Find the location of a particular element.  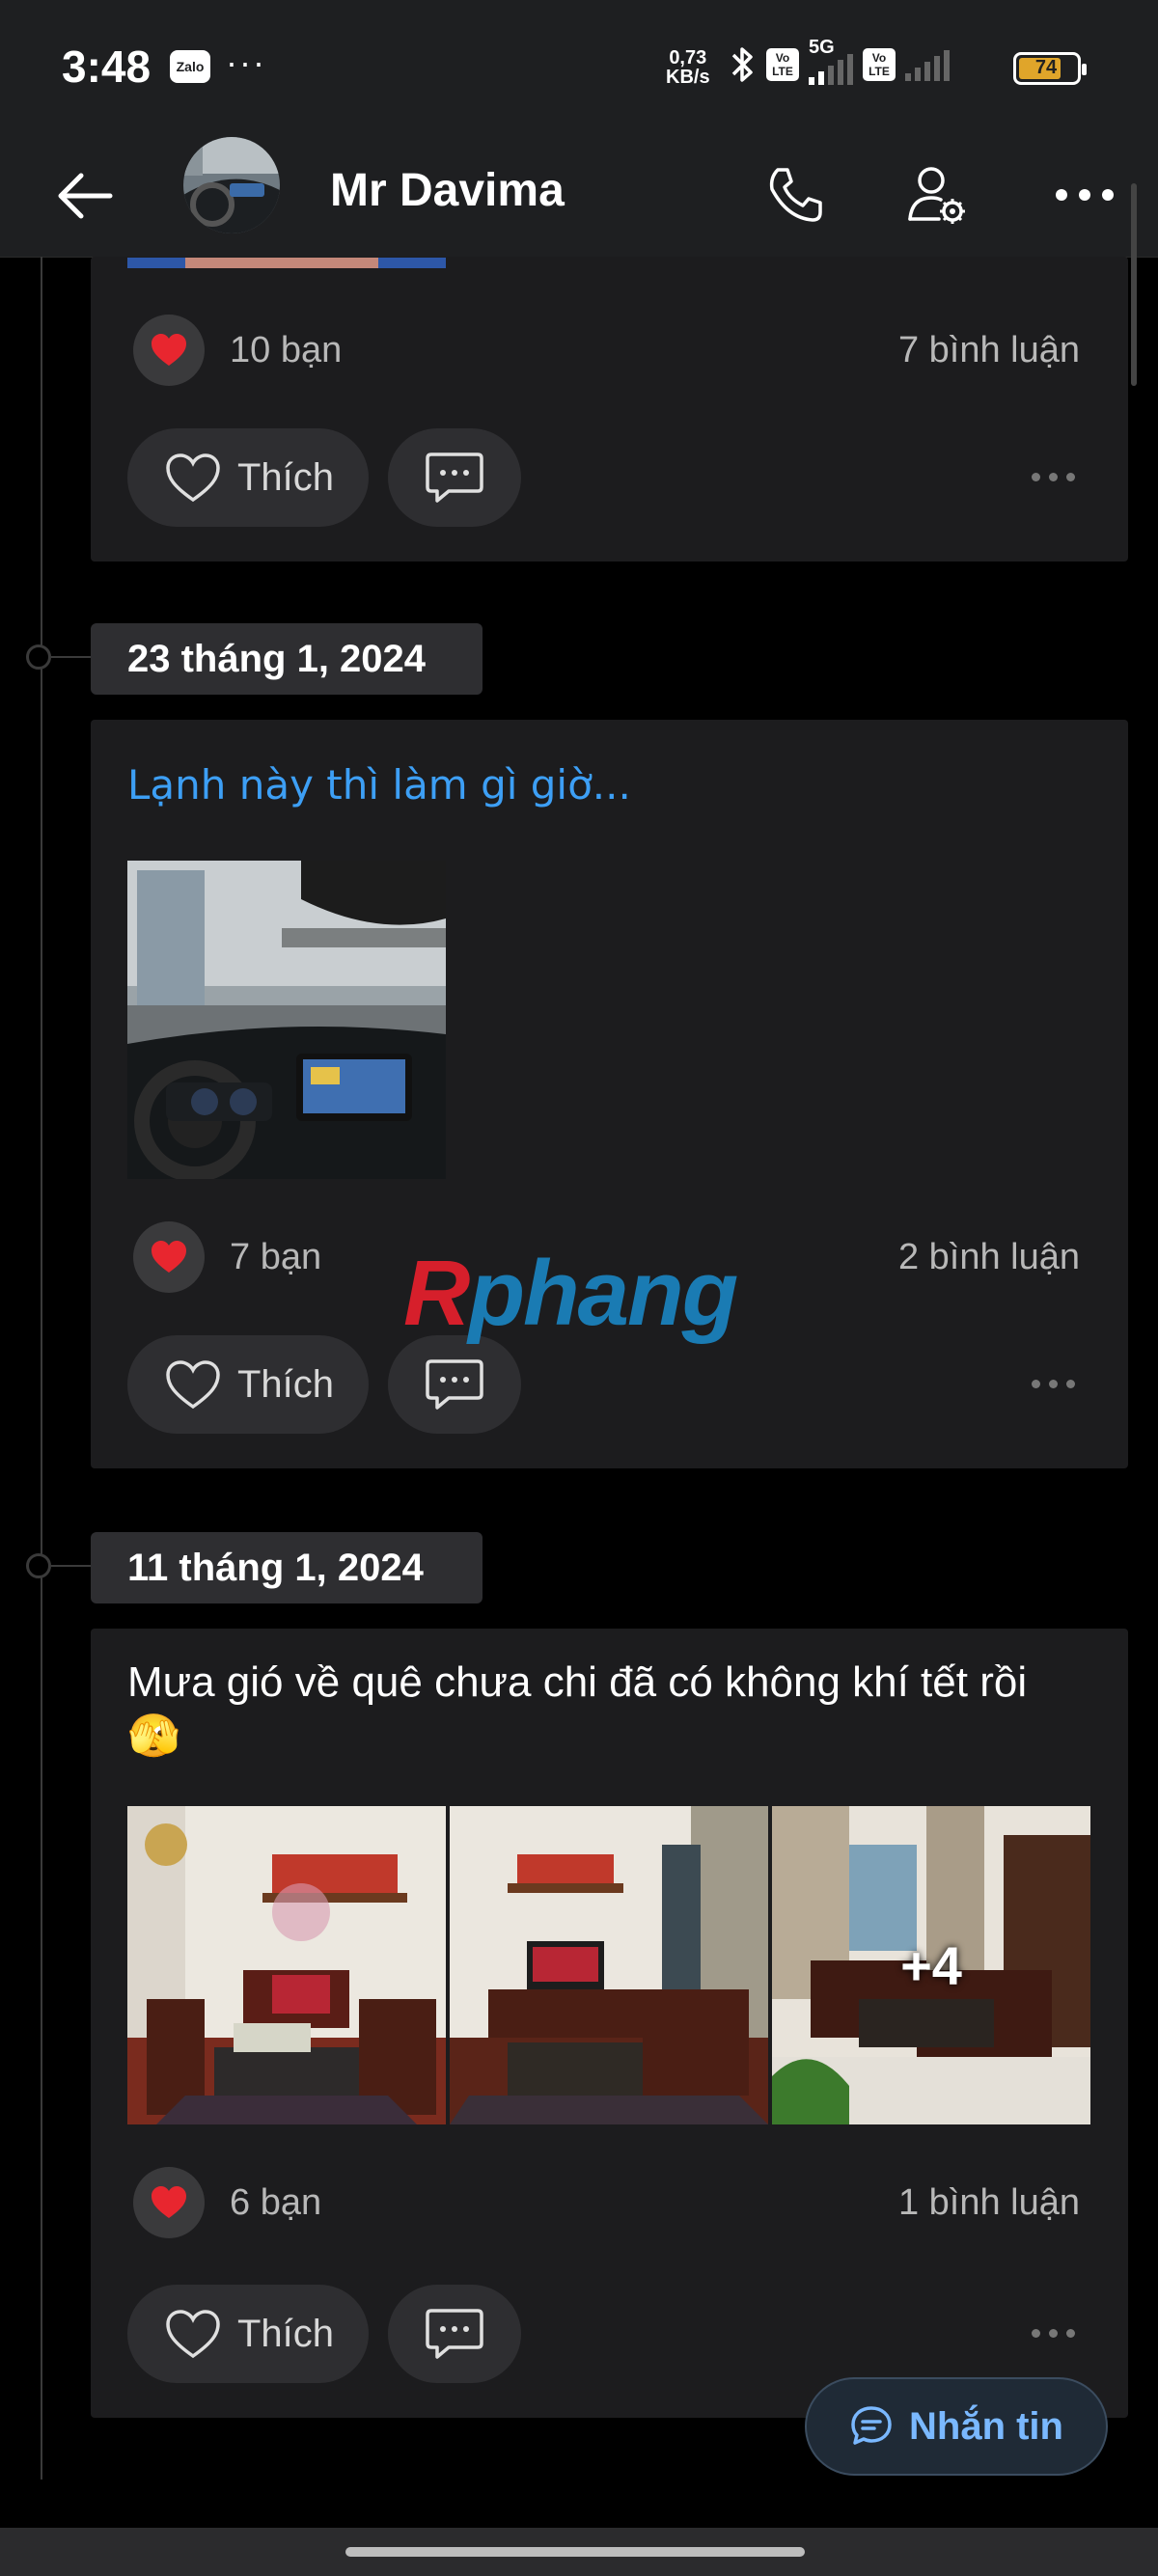

status-icons: Vo LTE 5G Vo LTE is located at coordinates (839, 61).